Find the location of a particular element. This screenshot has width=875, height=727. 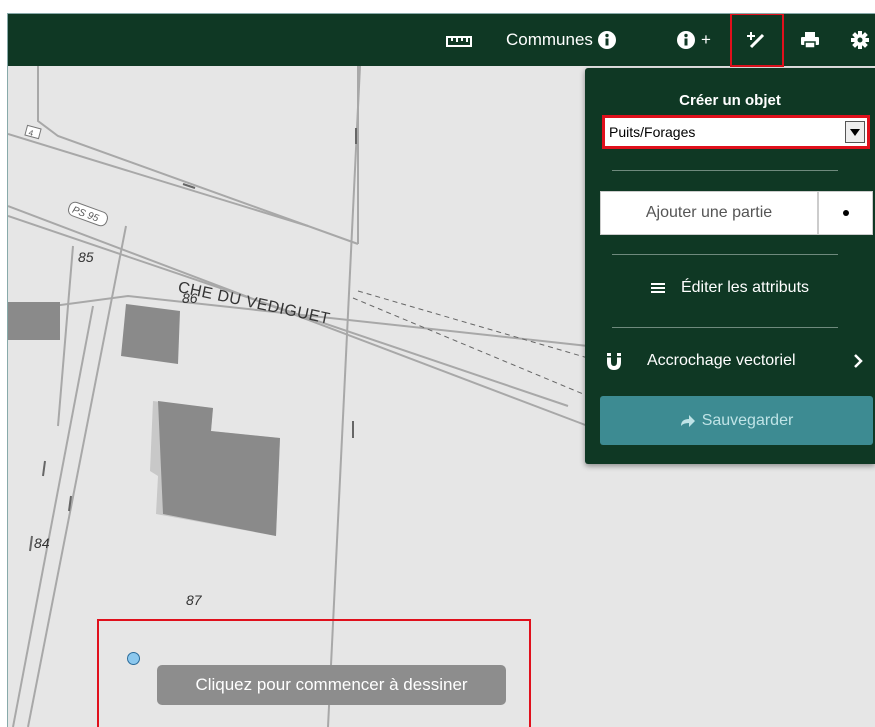

settings-button is located at coordinates (860, 40).